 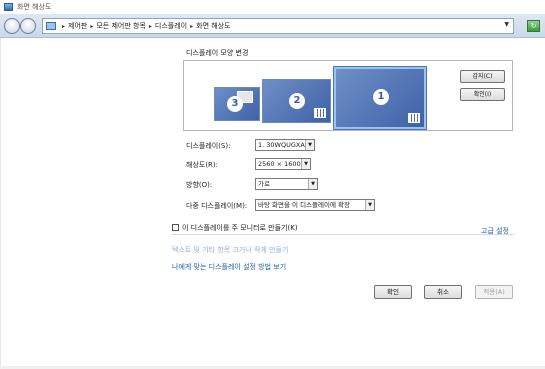 What do you see at coordinates (278, 26) in the screenshot?
I see `address-bar: ▸ 제어판 ▸ 모든 제어판 항목 ▸ 디스플레이 ▸ 화면 해상도 ▼` at bounding box center [278, 26].